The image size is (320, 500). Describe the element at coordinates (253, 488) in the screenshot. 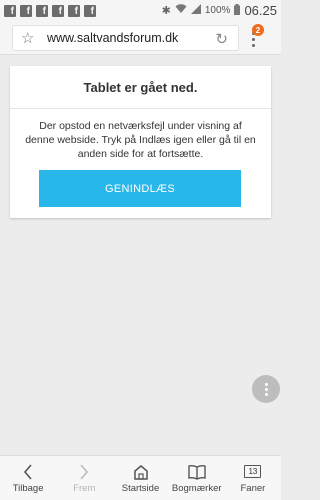

I see `nav-tabs-label: Faner` at that location.